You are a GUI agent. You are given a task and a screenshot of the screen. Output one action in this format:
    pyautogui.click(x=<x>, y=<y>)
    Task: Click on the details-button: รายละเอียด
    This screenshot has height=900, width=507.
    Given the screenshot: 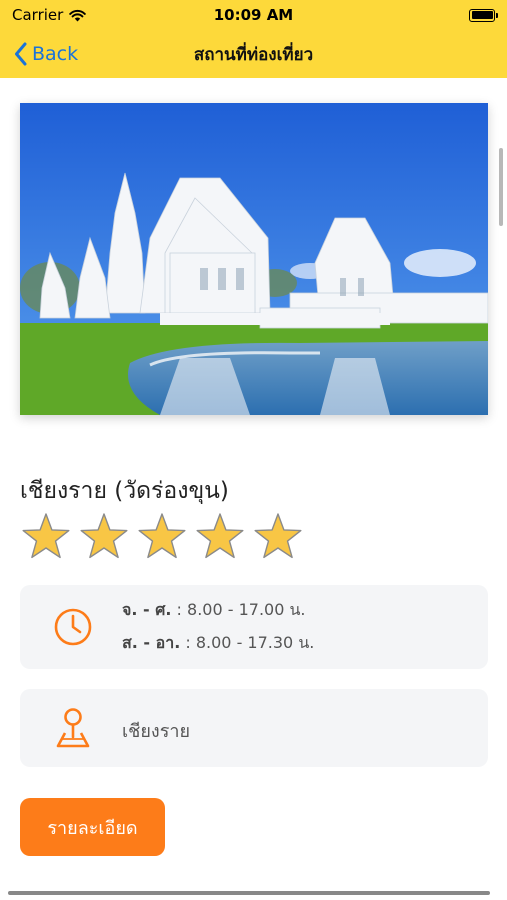 What is the action you would take?
    pyautogui.click(x=92, y=827)
    